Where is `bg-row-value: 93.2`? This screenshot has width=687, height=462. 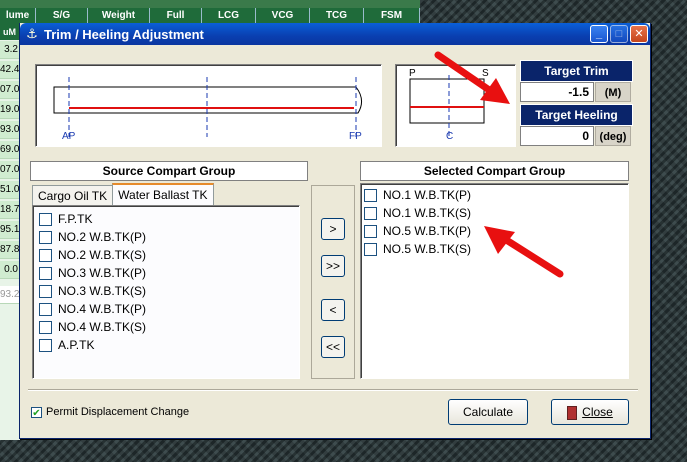
bg-row-value: 93.2 is located at coordinates (10, 295).